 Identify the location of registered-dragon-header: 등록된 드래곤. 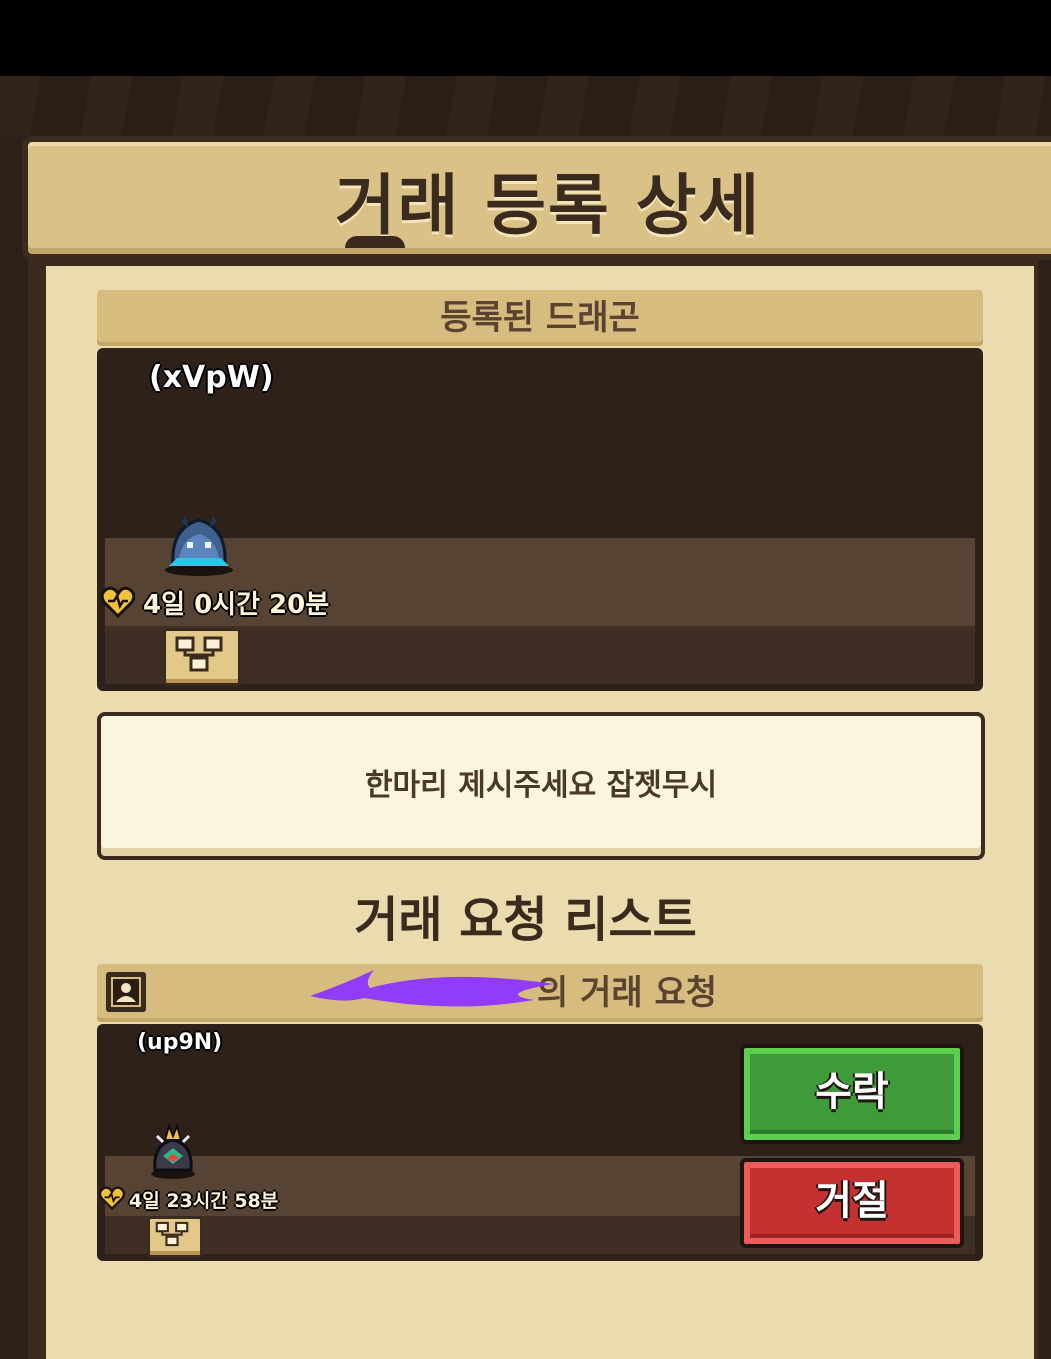
(540, 318).